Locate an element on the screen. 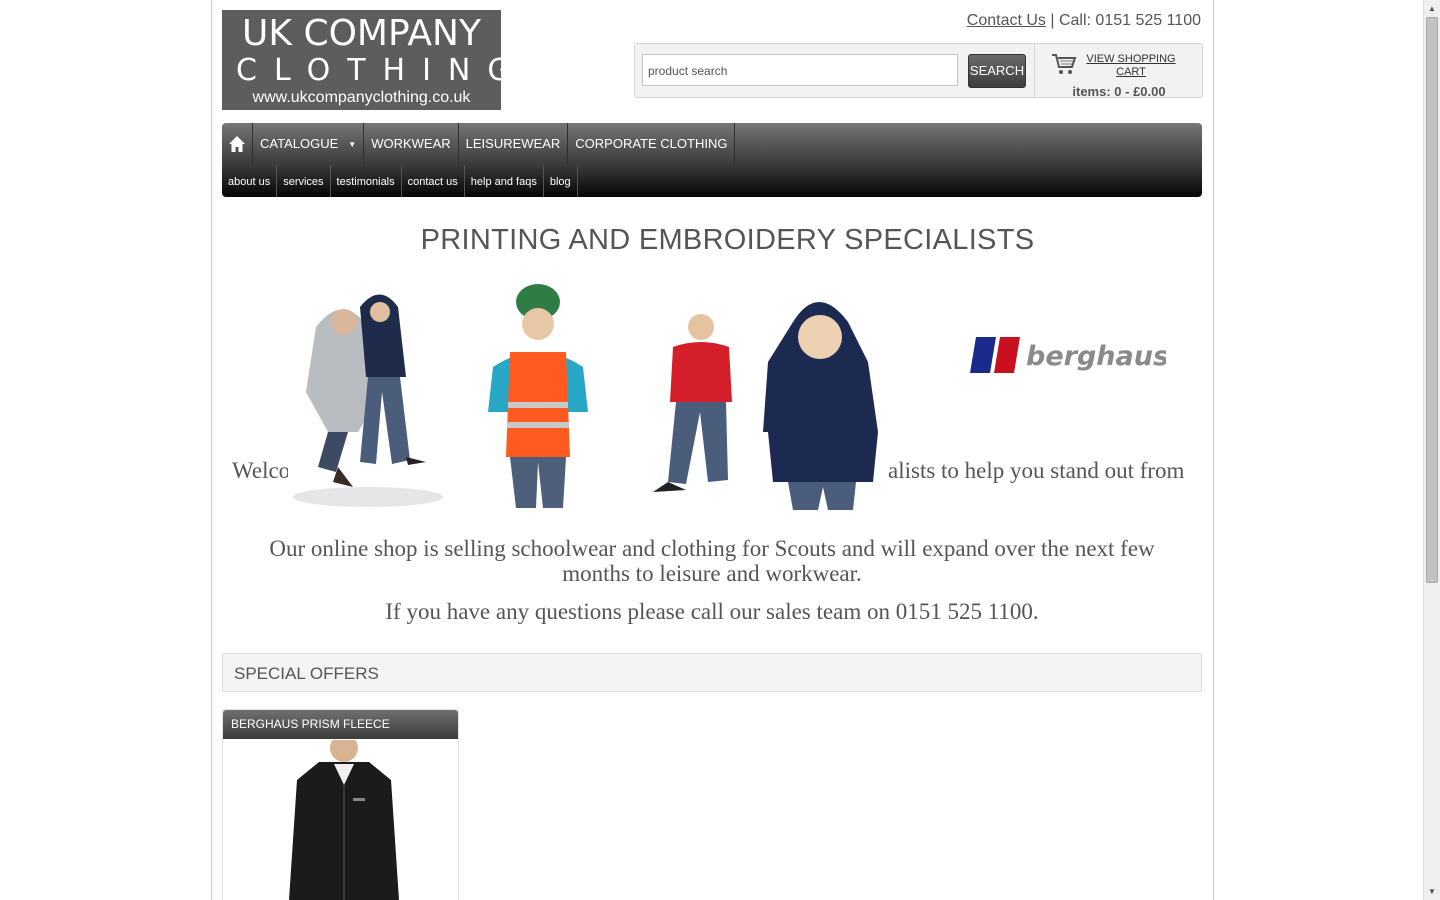 This screenshot has width=1440, height=900. product-card: BERGHAUS PRISM FLEECE is located at coordinates (340, 804).